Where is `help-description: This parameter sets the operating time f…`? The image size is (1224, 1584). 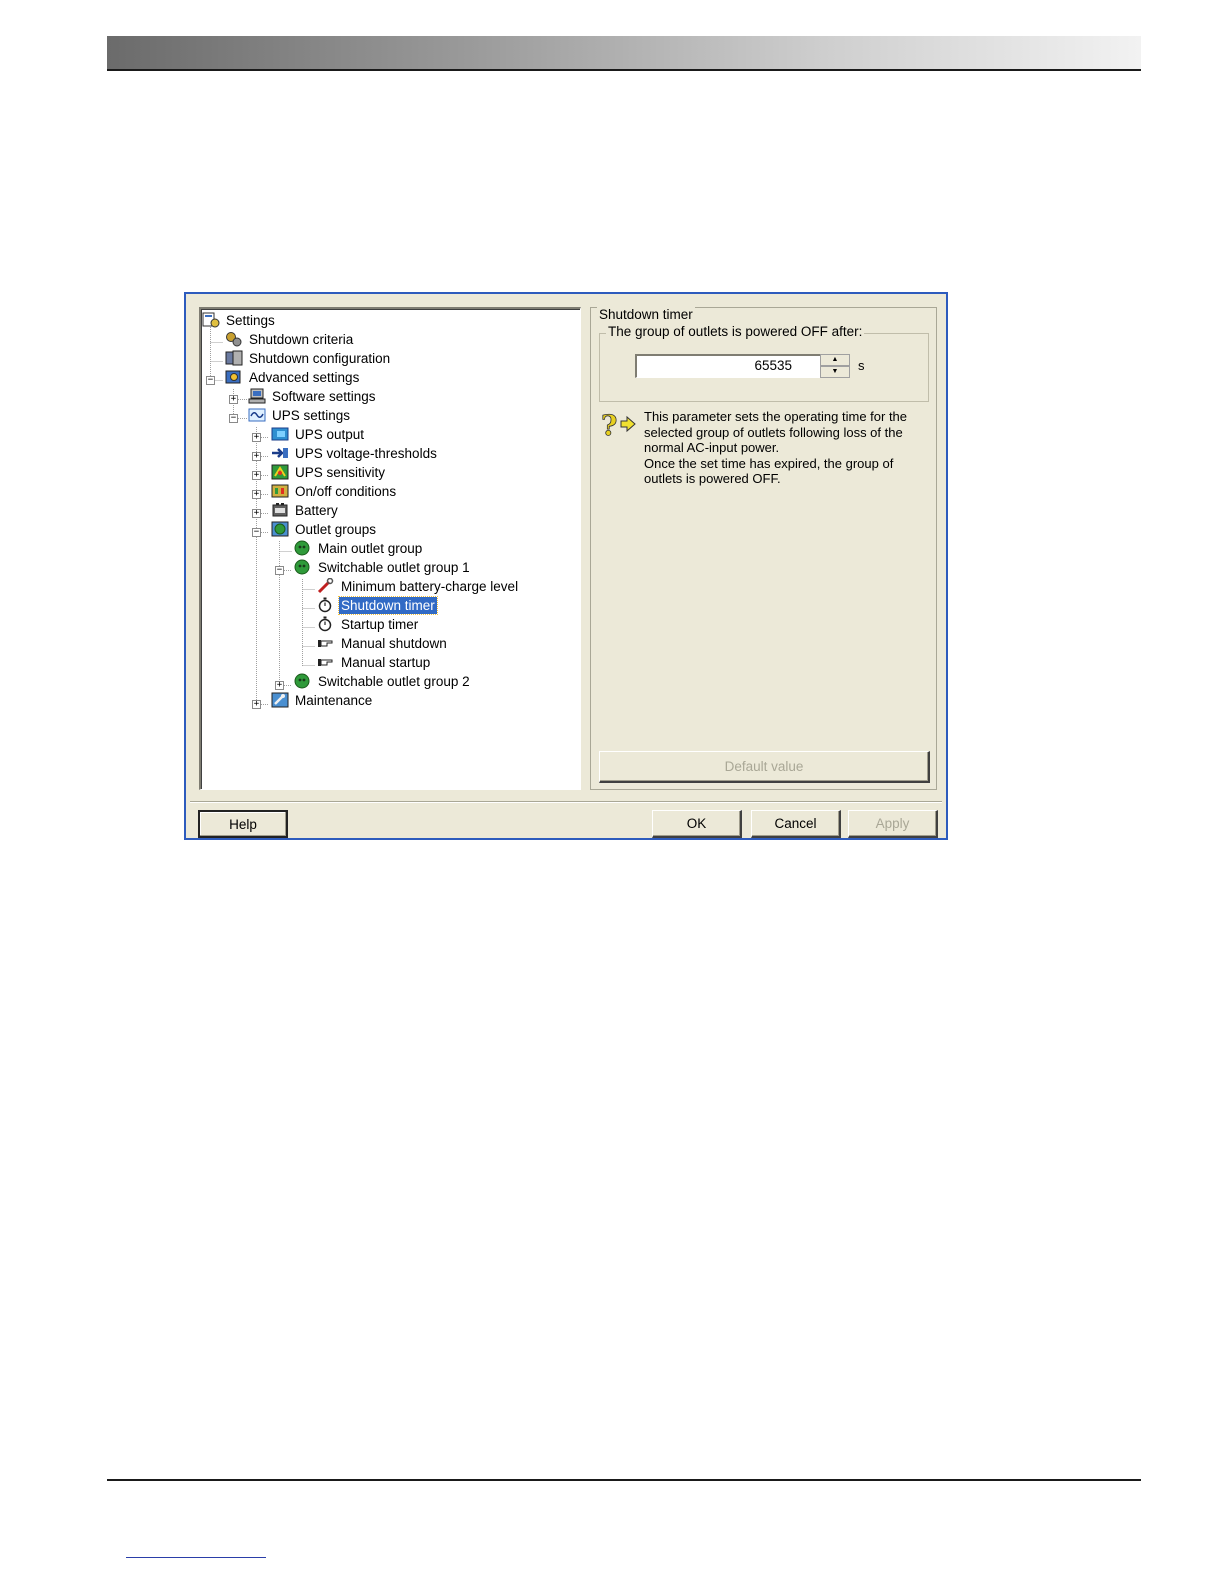
help-description: This parameter sets the operating time f… is located at coordinates (776, 447).